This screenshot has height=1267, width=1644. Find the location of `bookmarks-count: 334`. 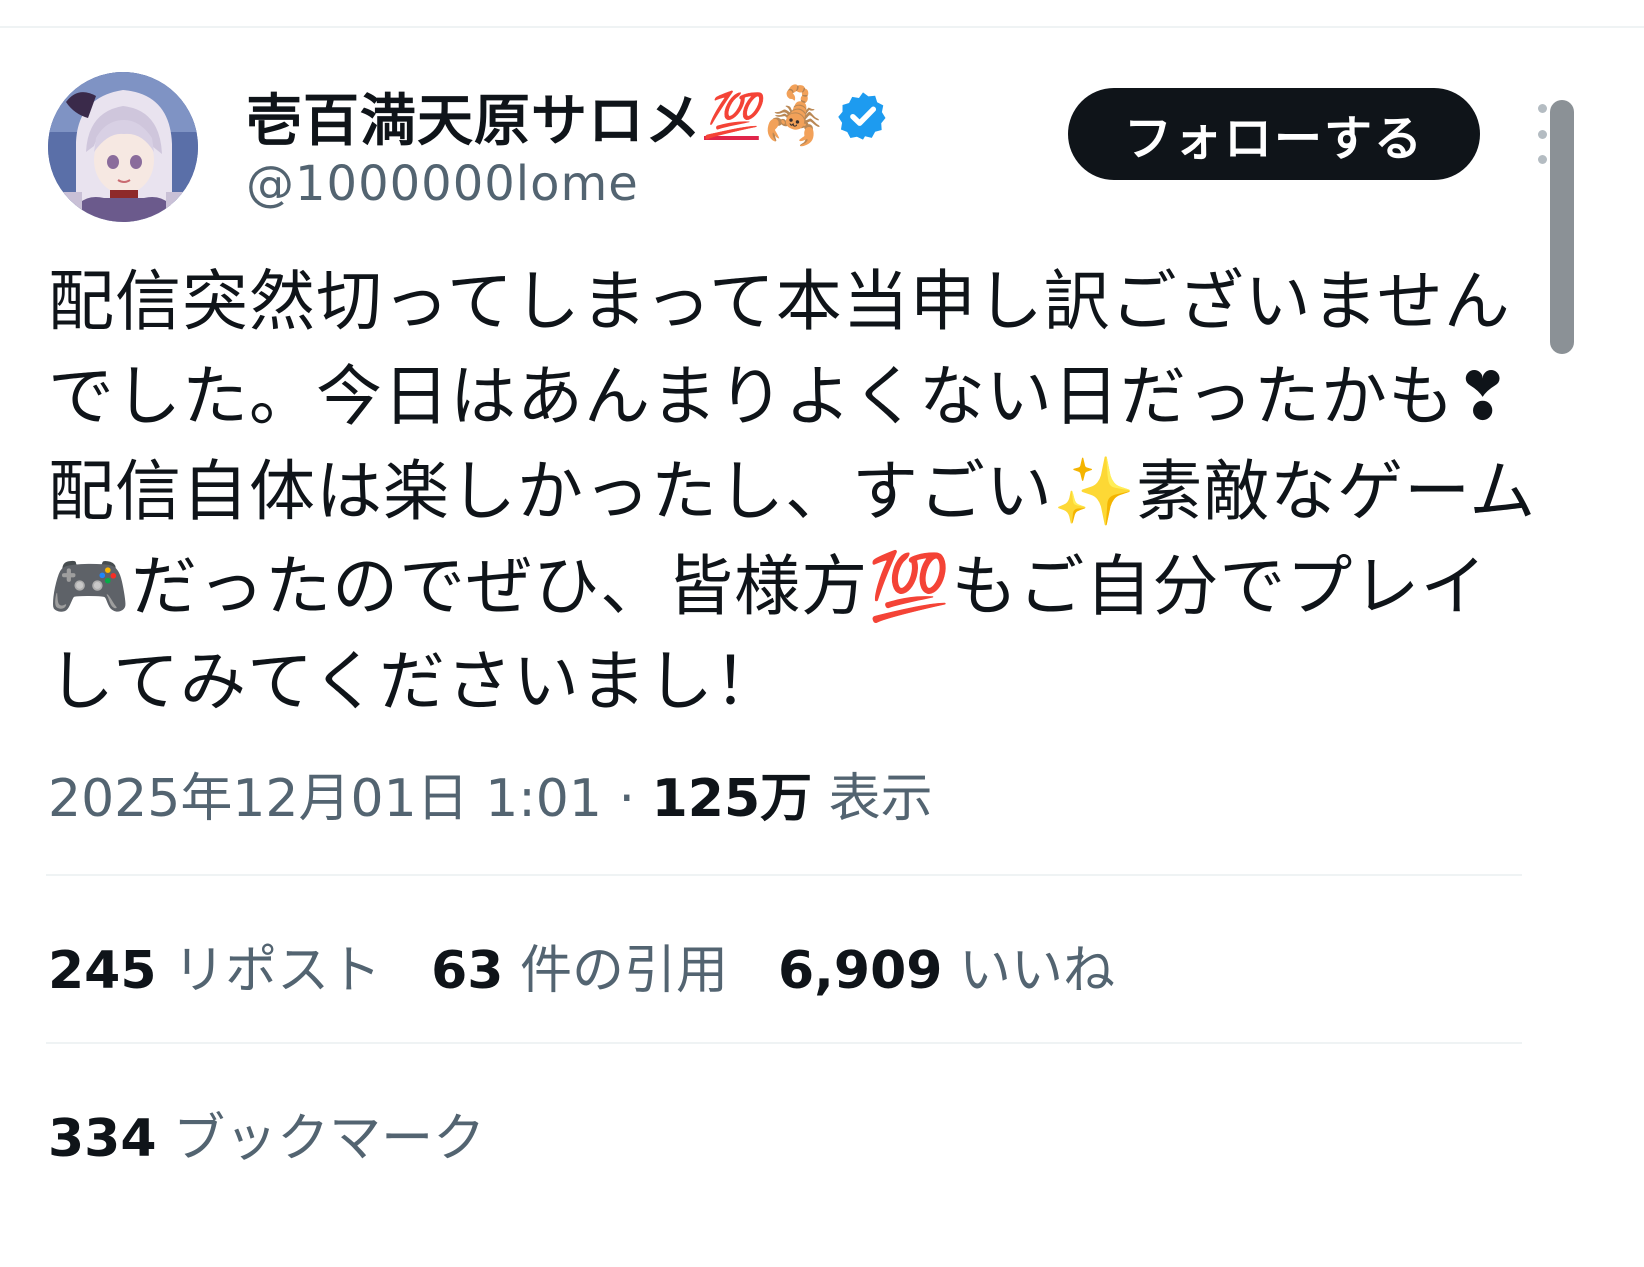

bookmarks-count: 334 is located at coordinates (102, 1139).